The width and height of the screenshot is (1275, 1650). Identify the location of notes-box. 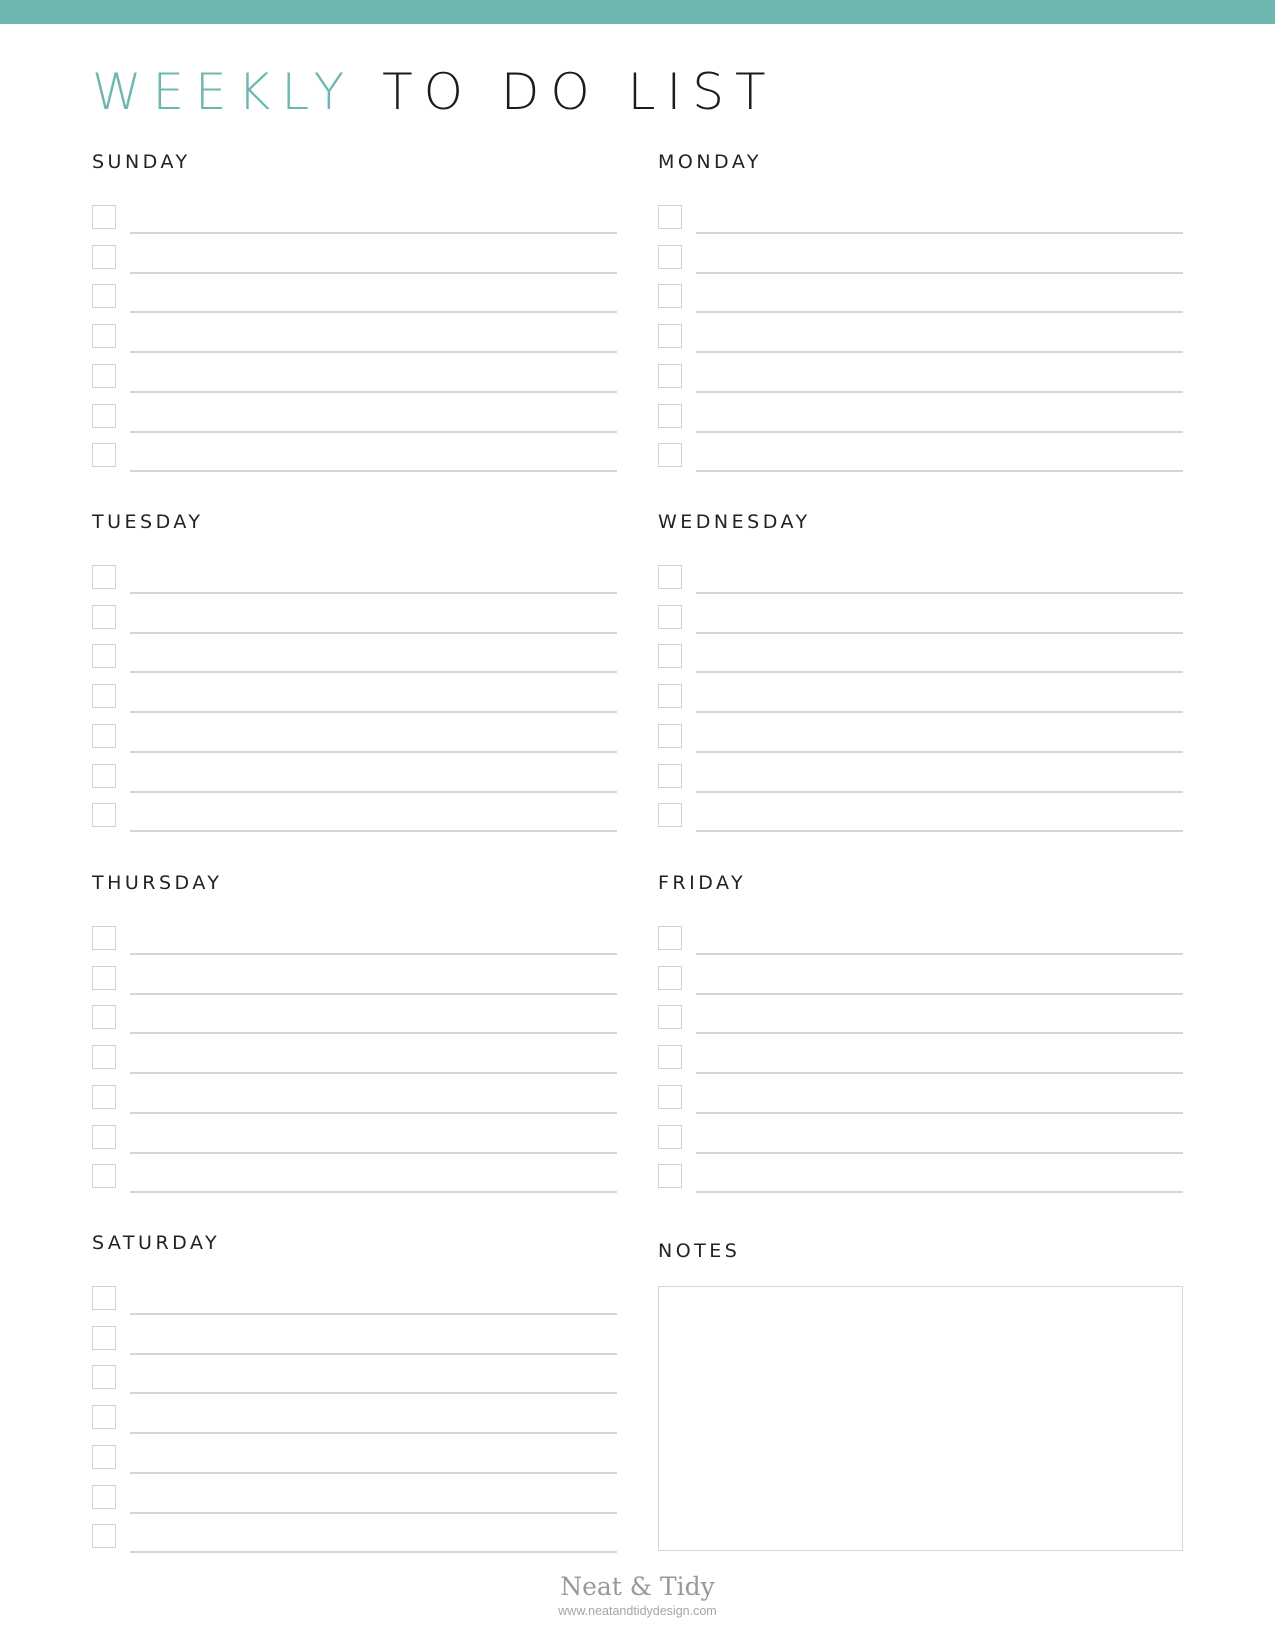
(920, 1418).